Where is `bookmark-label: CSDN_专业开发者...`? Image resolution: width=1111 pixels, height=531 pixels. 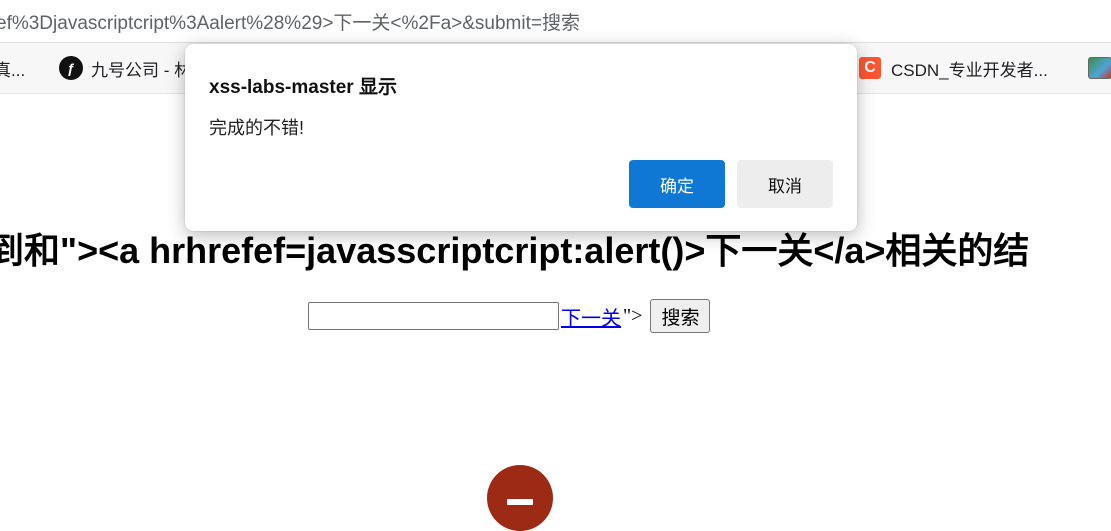
bookmark-label: CSDN_专业开发者... is located at coordinates (969, 70).